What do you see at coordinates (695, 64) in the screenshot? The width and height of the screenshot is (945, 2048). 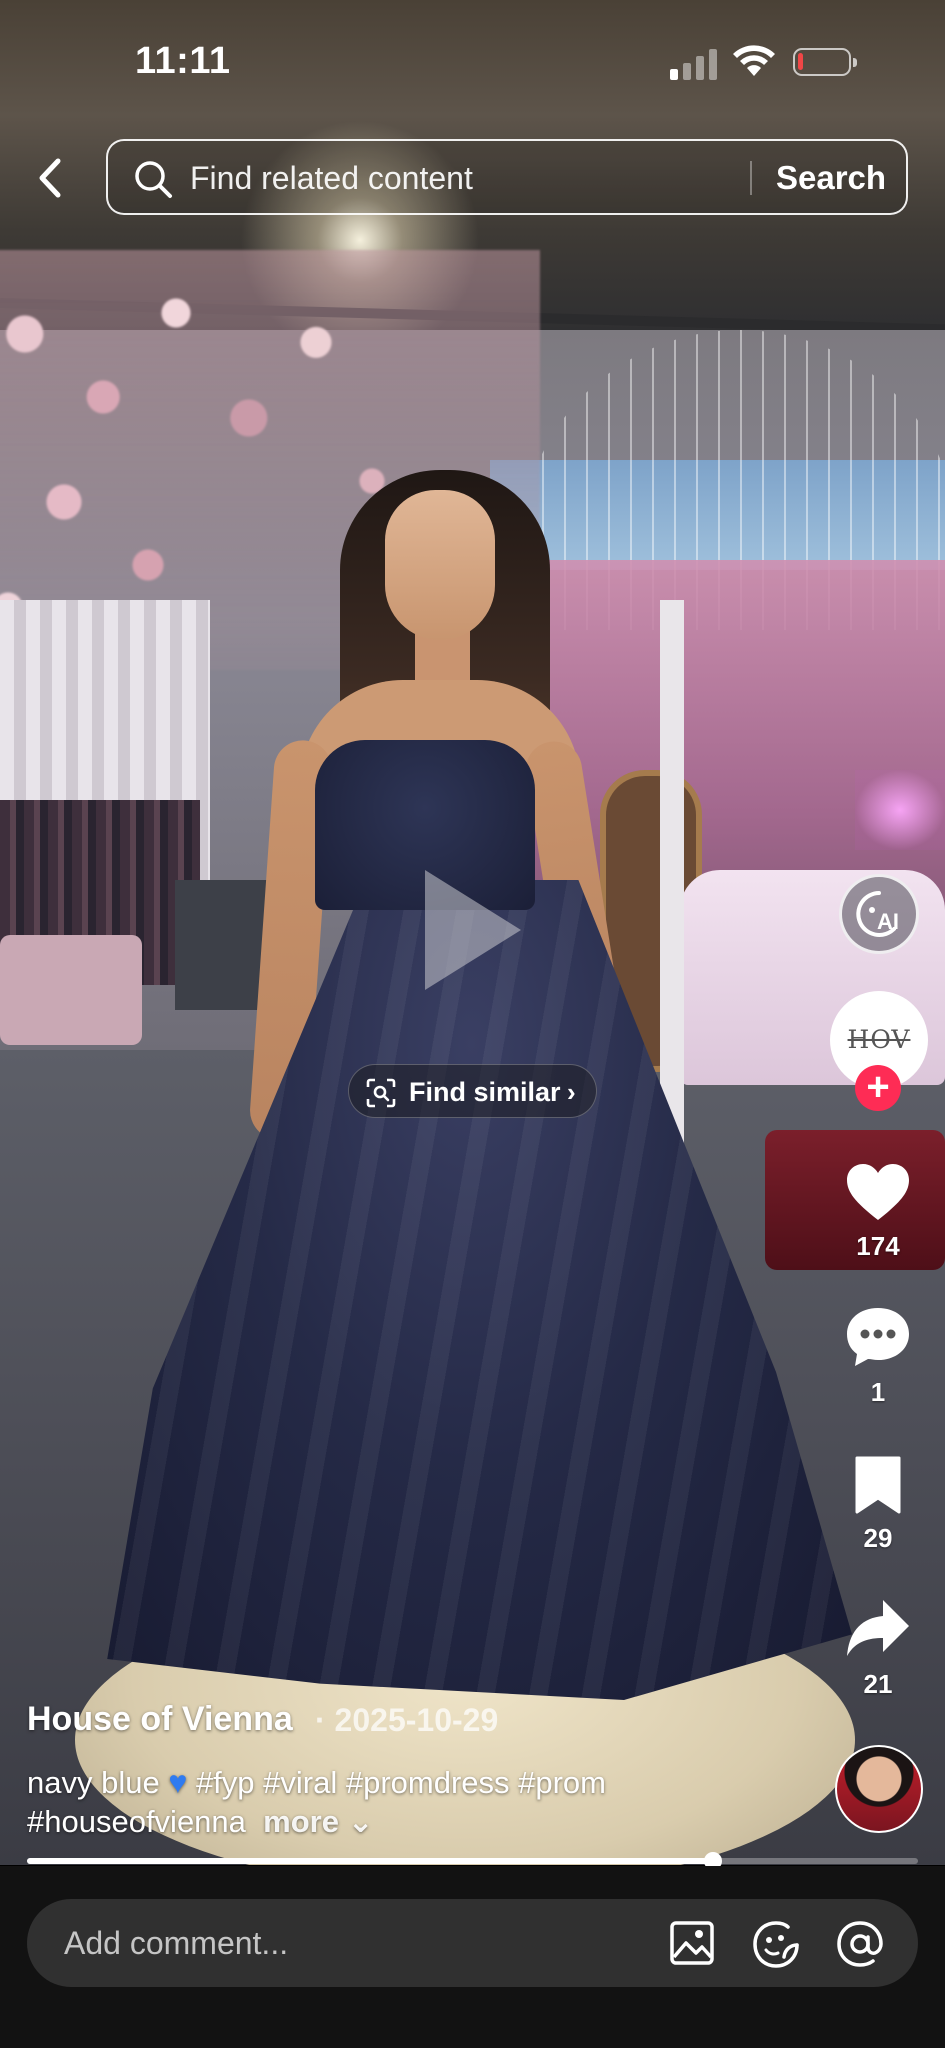 I see `cellular-signal-icon` at bounding box center [695, 64].